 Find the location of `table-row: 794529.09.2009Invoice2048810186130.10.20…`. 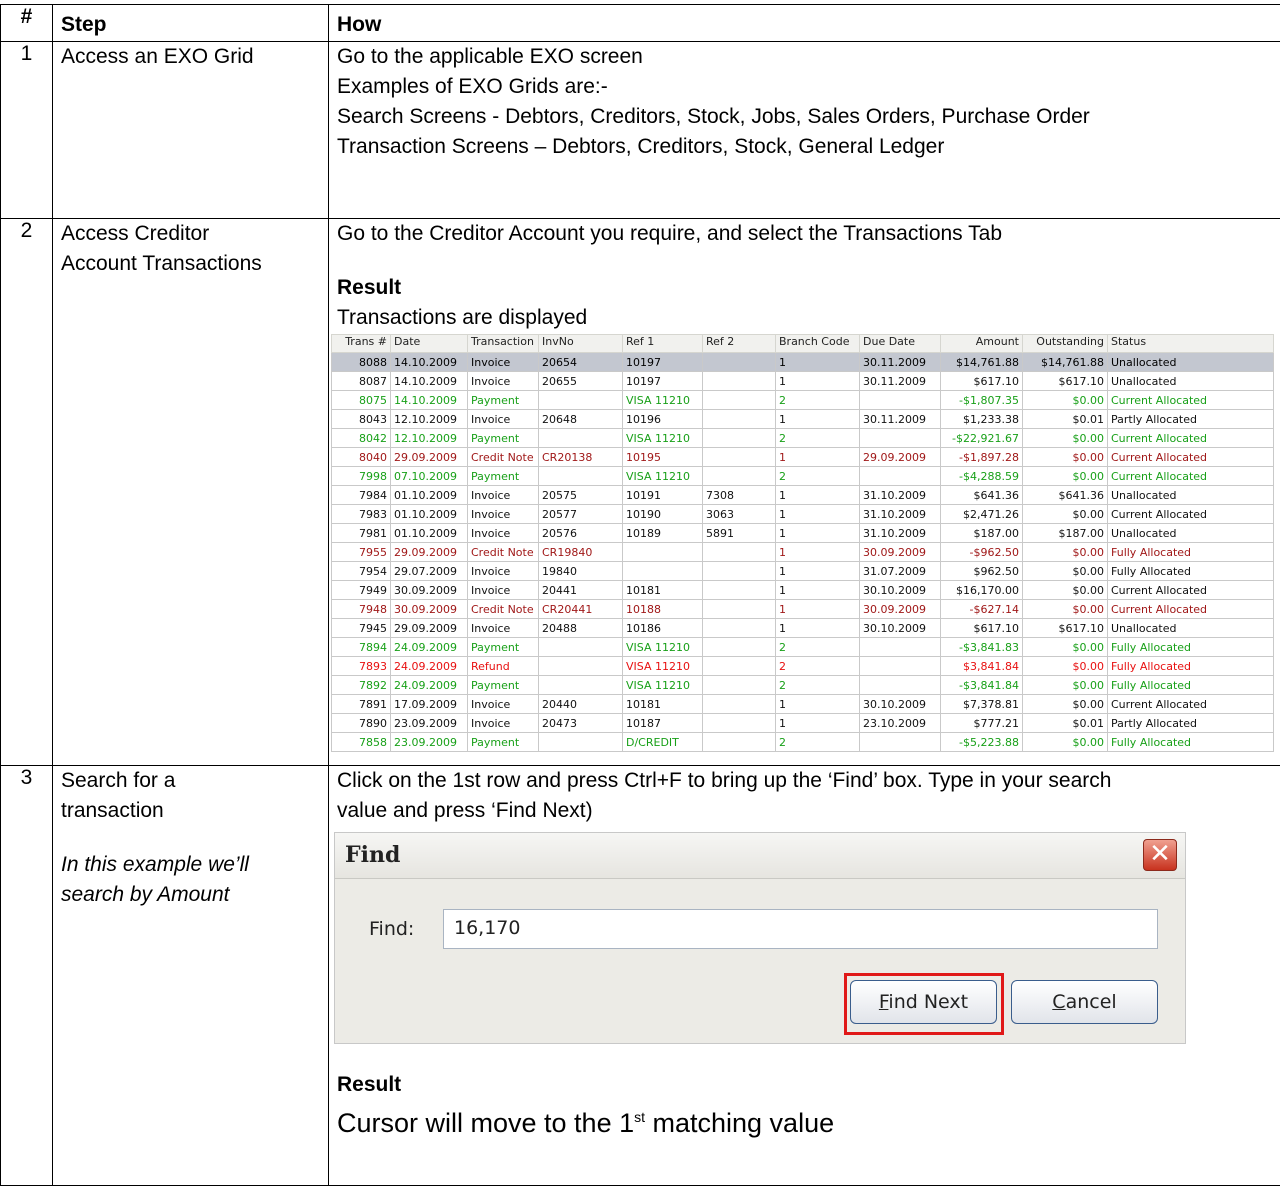

table-row: 794529.09.2009Invoice2048810186130.10.20… is located at coordinates (803, 628).